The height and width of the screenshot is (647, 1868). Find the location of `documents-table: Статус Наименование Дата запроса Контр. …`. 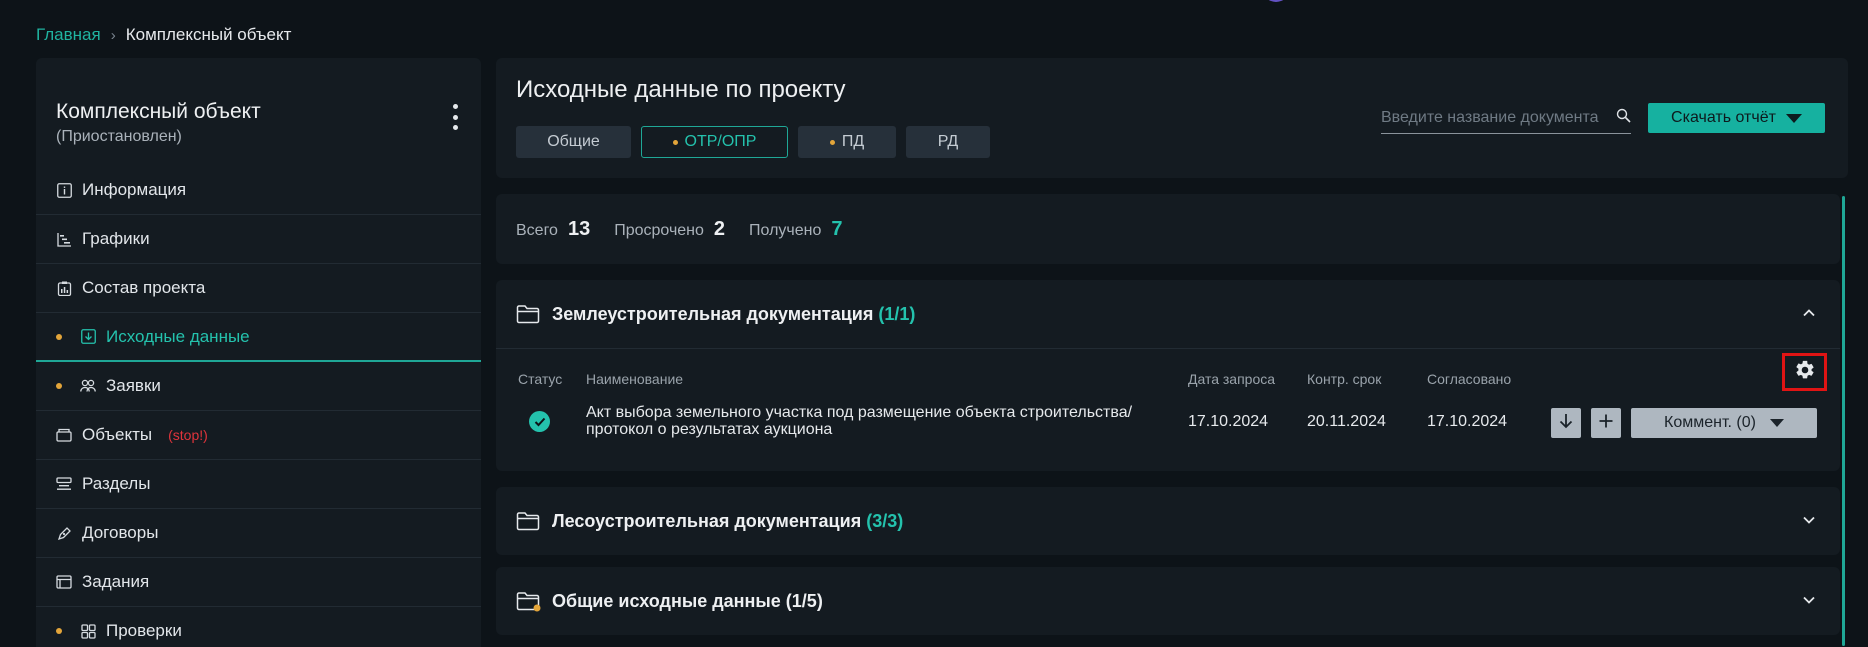

documents-table: Статус Наименование Дата запроса Контр. … is located at coordinates (1168, 411).